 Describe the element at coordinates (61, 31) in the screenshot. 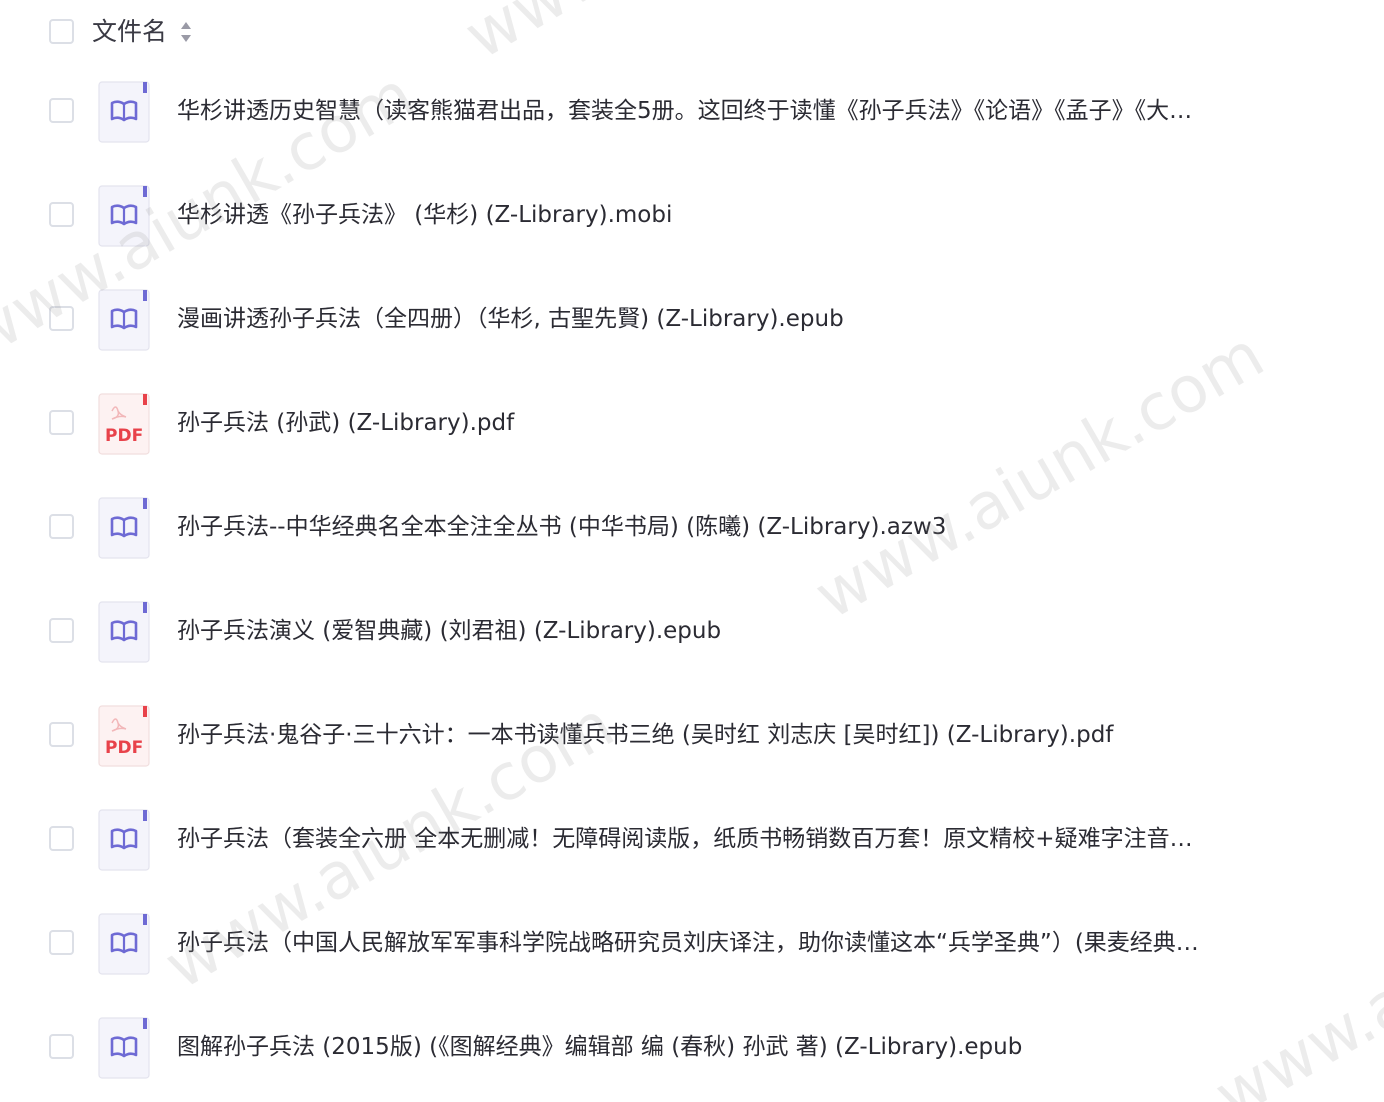

I see `select-all-checkbox` at that location.